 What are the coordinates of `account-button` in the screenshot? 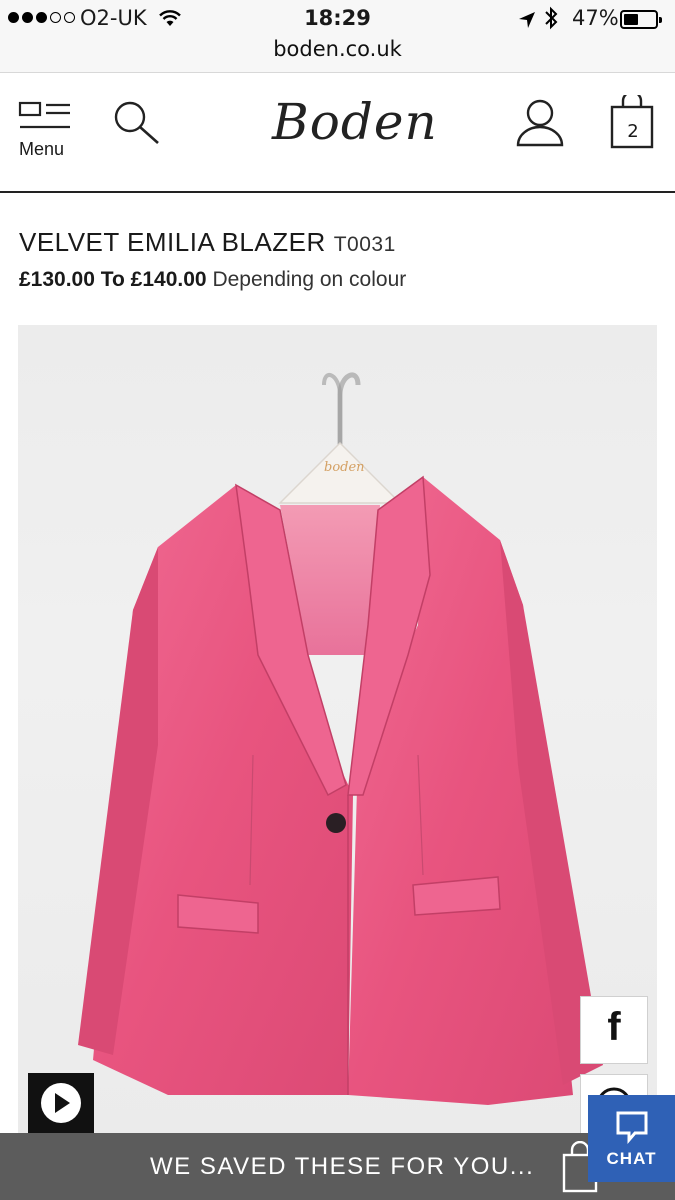 It's located at (540, 123).